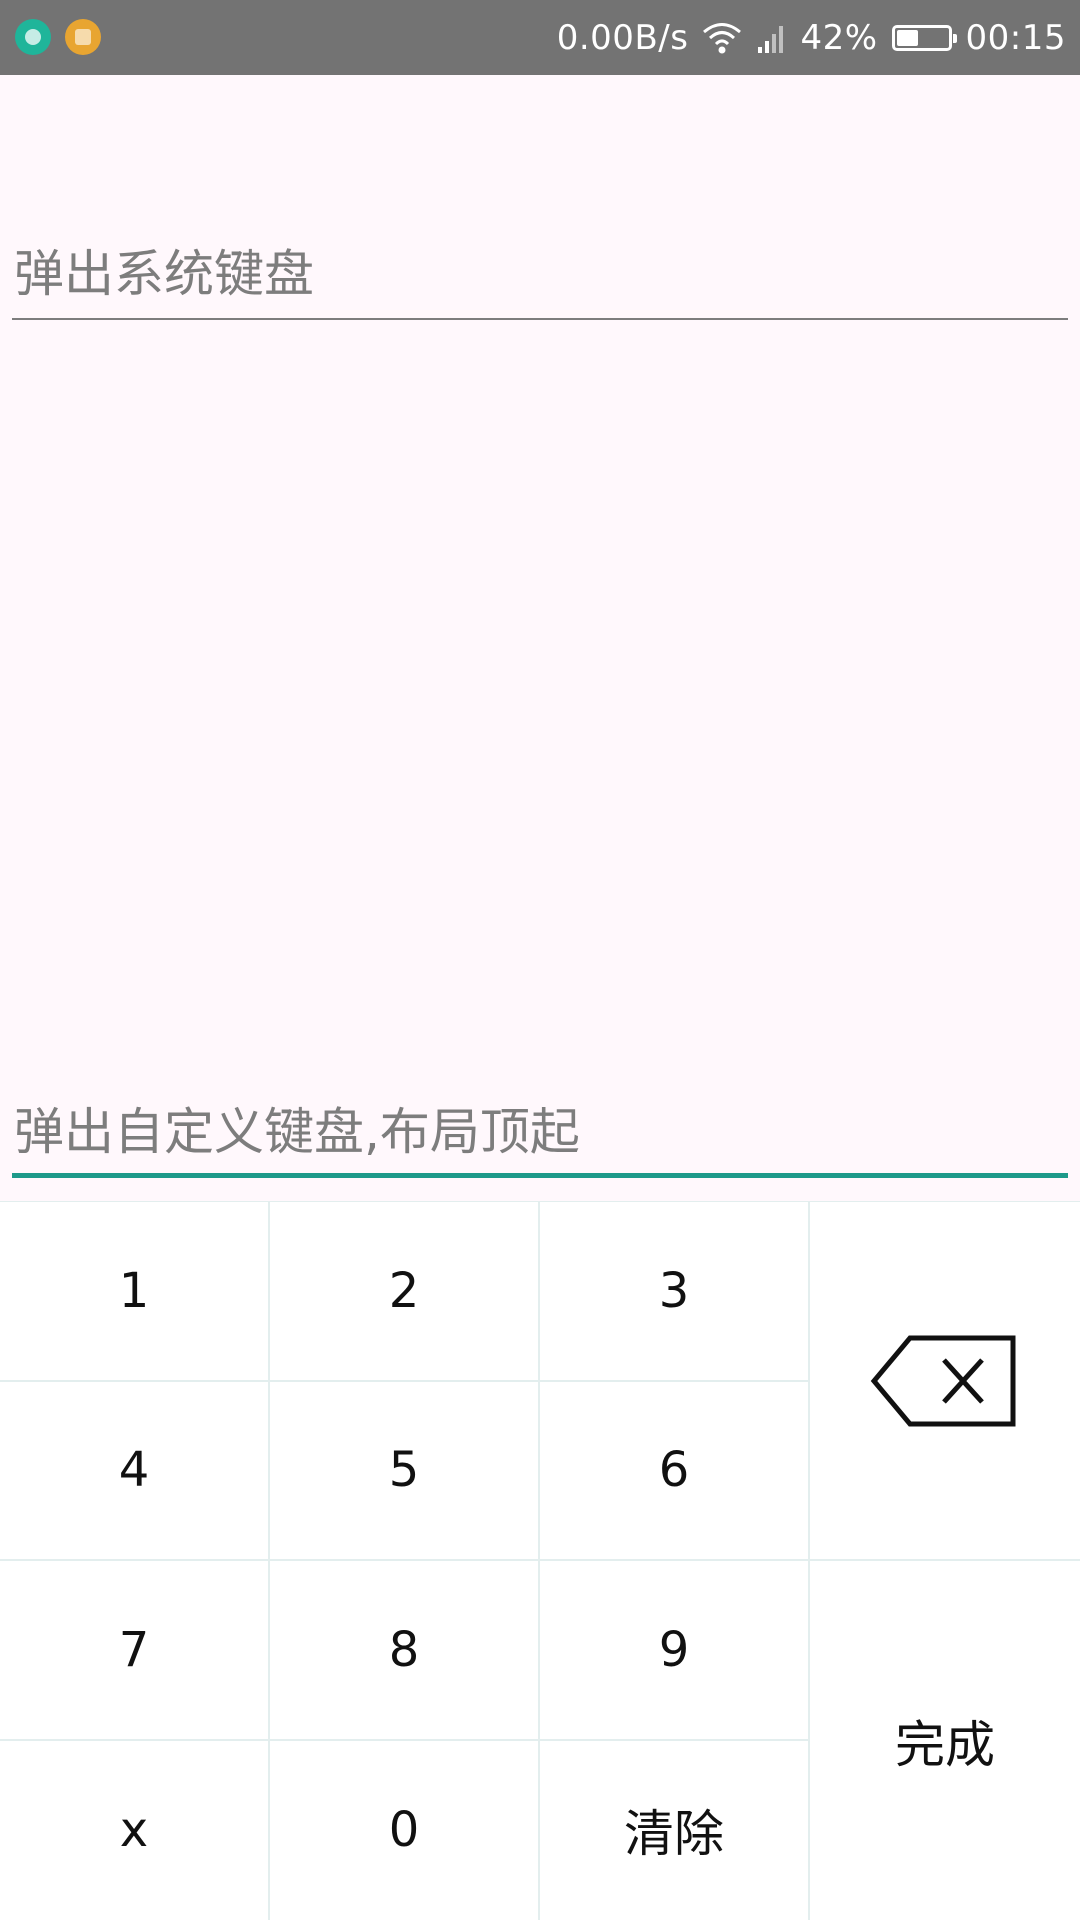  What do you see at coordinates (675, 1292) in the screenshot?
I see `key-3: 3` at bounding box center [675, 1292].